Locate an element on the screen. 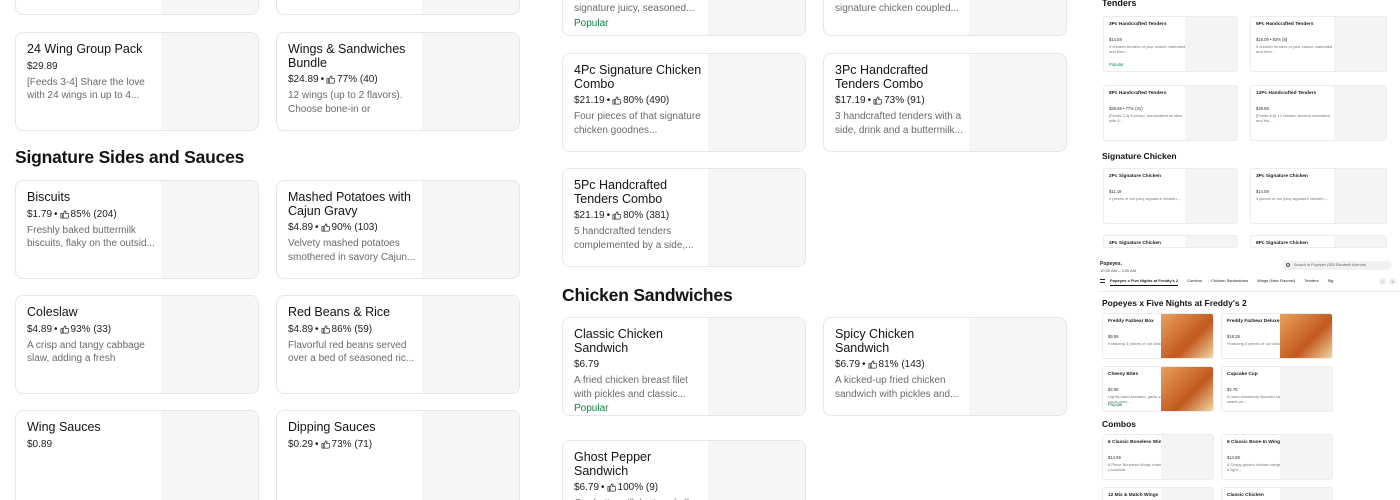  menu-item-name: 24 Wing Group Pack is located at coordinates (85, 49).